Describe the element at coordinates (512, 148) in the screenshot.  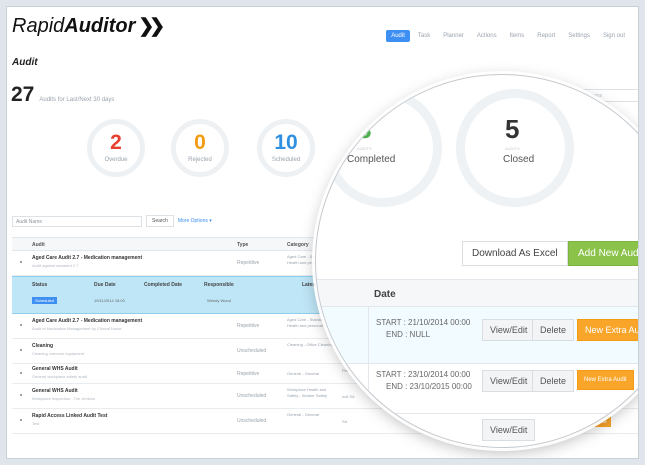
I see `stat-closed-small: AUDITS` at that location.